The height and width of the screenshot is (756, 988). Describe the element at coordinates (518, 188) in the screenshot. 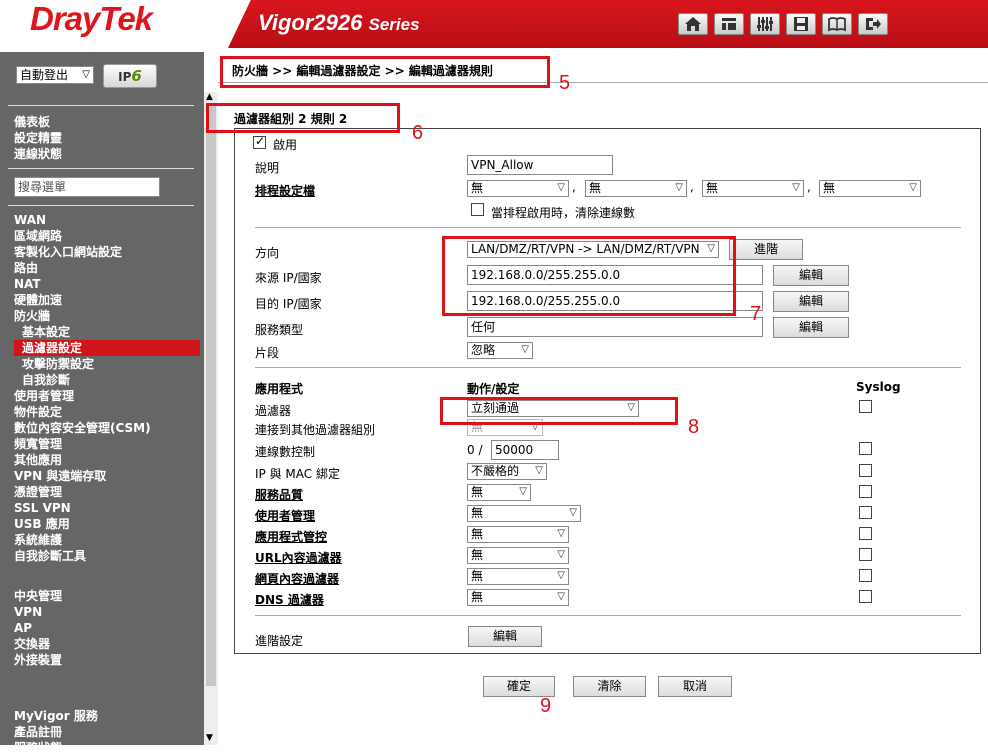

I see `schedule-select-1: 無 ▽` at that location.